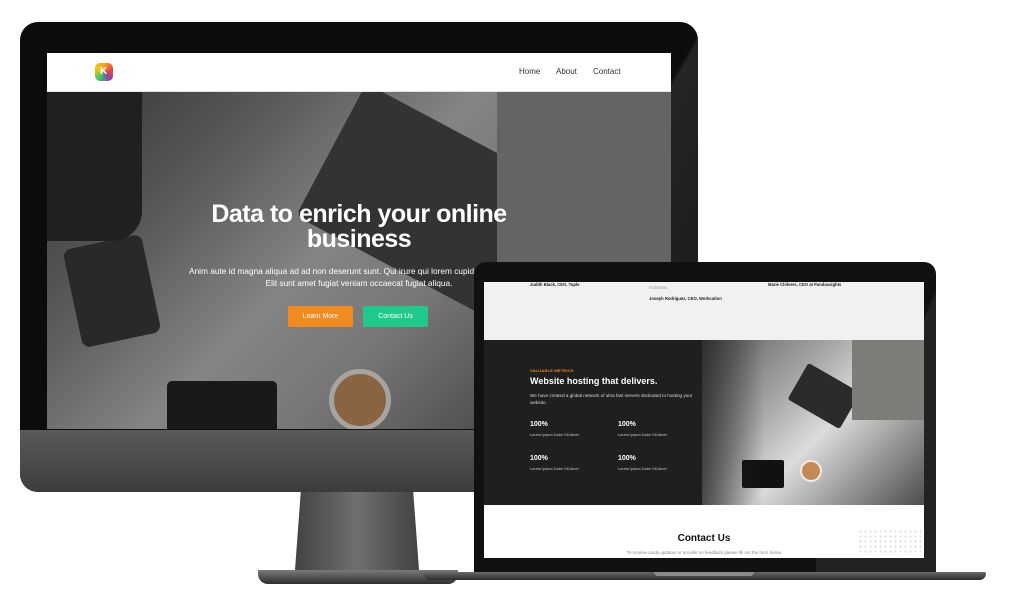 The width and height of the screenshot is (1009, 608). I want to click on stat-label-1: Lorem Ipsum Dolor Sit Amet, so click(554, 434).